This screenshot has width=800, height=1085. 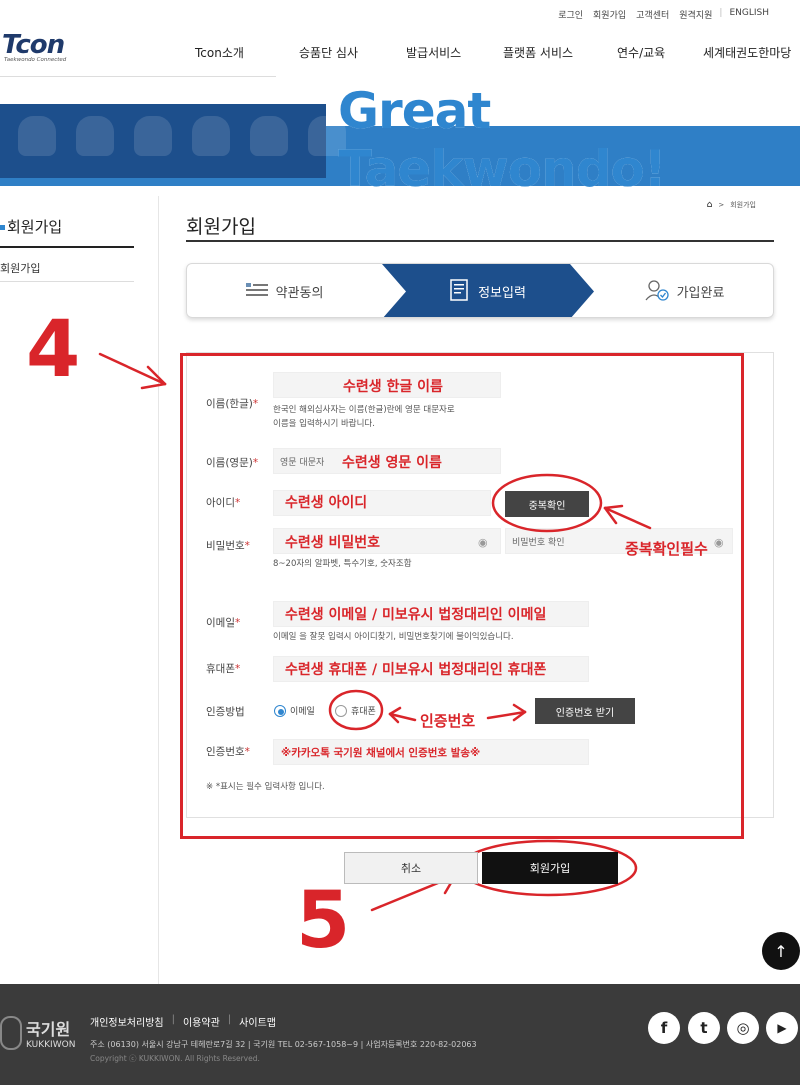 What do you see at coordinates (550, 868) in the screenshot?
I see `join-button: 회원가입` at bounding box center [550, 868].